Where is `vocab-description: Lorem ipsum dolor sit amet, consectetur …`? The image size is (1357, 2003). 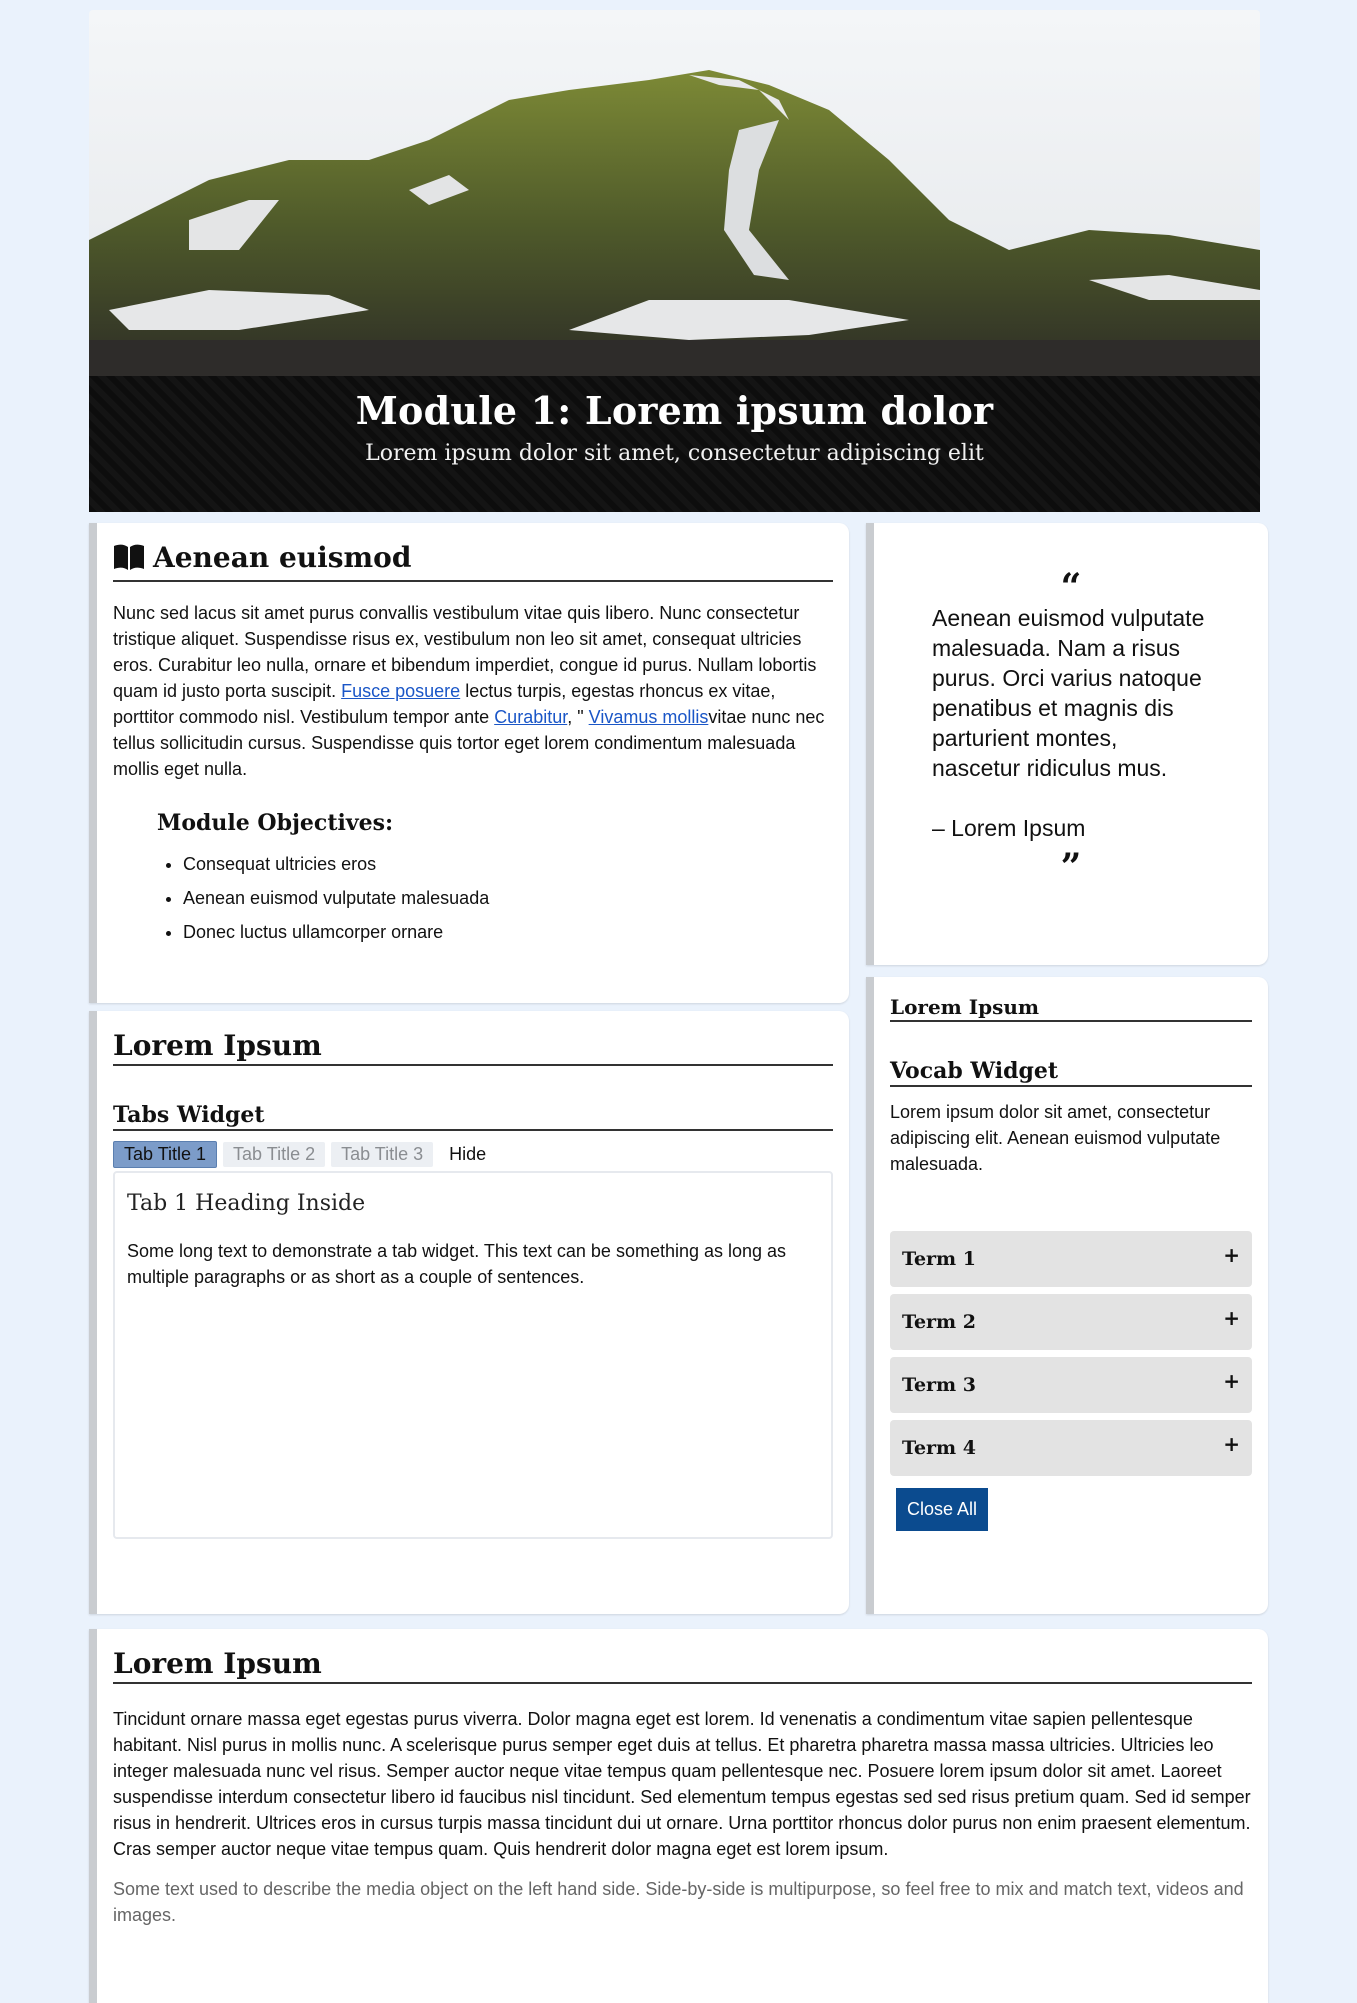
vocab-description: Lorem ipsum dolor sit amet, consectetur … is located at coordinates (1055, 1138).